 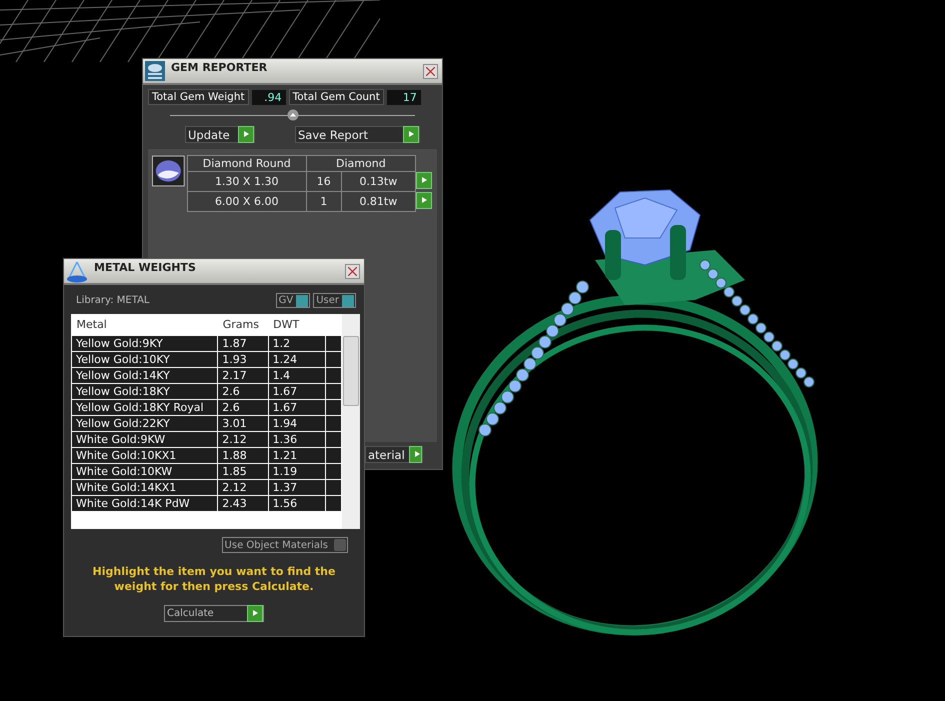 I want to click on column-header: Diamond, so click(x=361, y=164).